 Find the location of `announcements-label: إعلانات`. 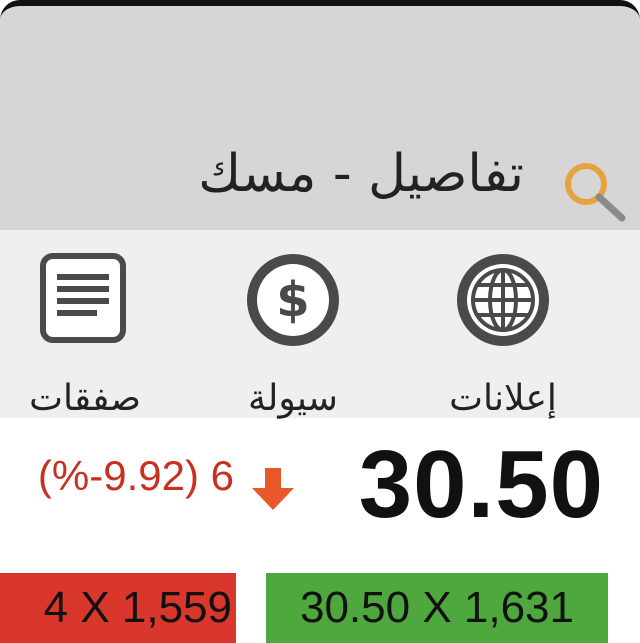

announcements-label: إعلانات is located at coordinates (503, 398).